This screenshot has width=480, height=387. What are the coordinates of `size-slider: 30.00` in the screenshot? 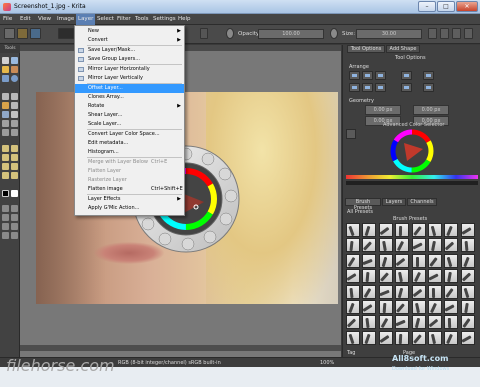 It's located at (389, 34).